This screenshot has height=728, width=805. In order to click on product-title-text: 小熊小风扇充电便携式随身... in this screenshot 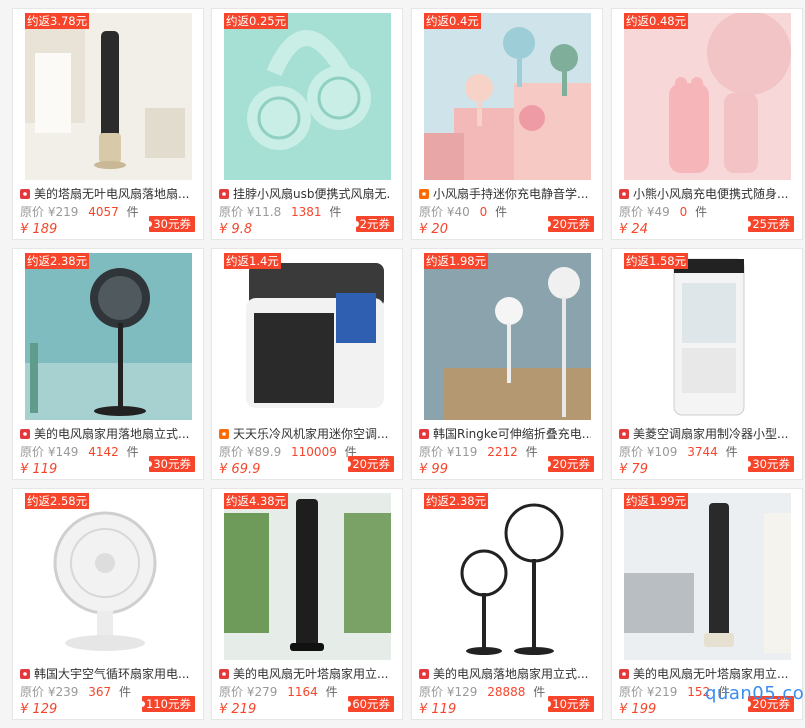, I will do `click(710, 194)`.